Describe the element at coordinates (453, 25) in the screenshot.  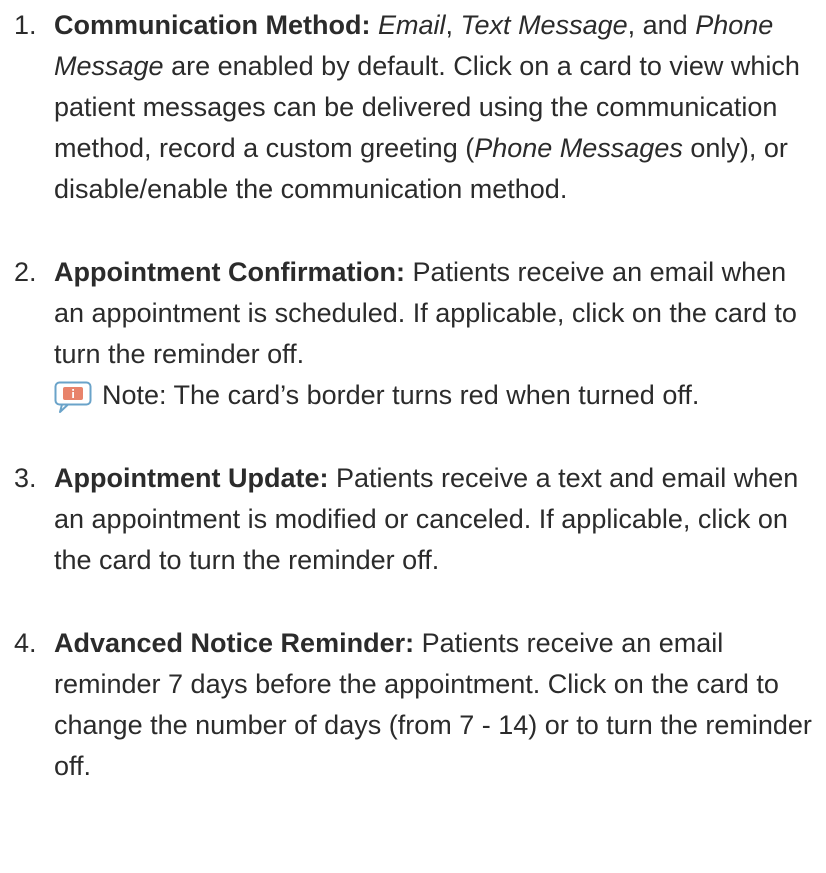
I see `item-text: ,` at that location.